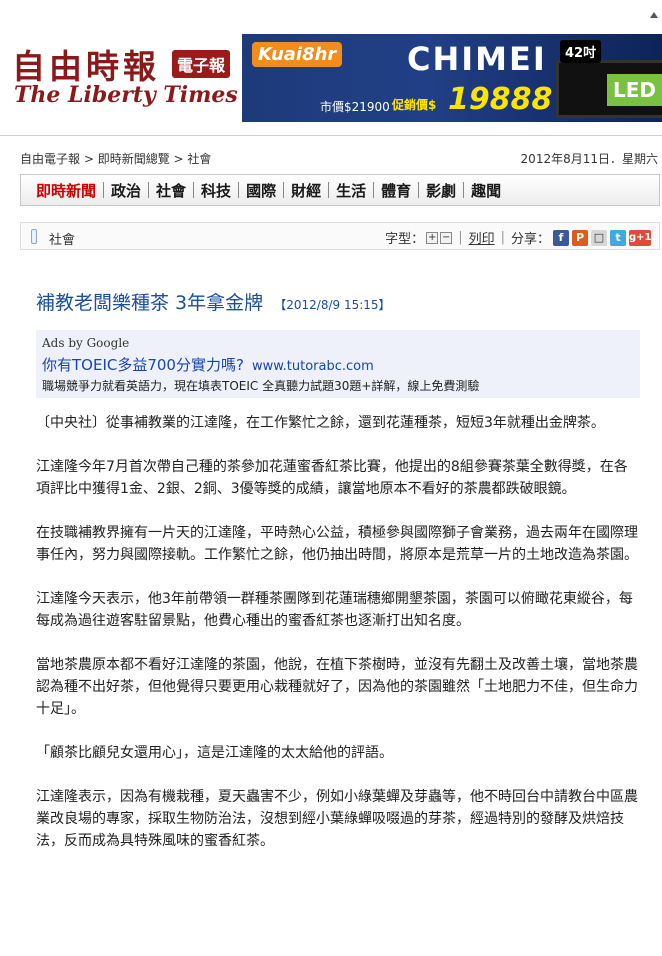  Describe the element at coordinates (331, 15) in the screenshot. I see `top-strip` at that location.